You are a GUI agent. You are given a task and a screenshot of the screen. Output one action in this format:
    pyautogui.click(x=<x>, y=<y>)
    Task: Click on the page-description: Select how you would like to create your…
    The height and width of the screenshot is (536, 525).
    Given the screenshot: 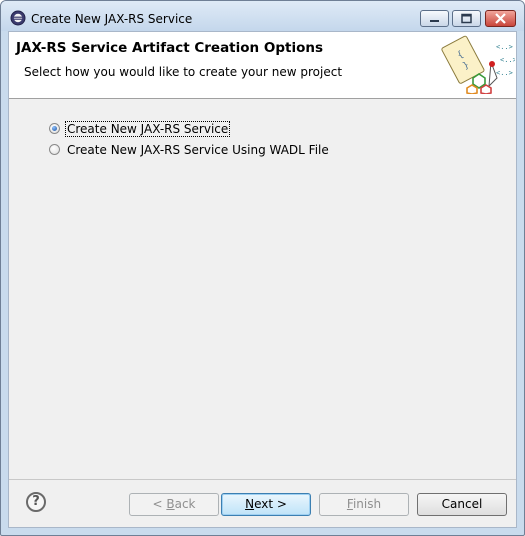 What is the action you would take?
    pyautogui.click(x=183, y=72)
    